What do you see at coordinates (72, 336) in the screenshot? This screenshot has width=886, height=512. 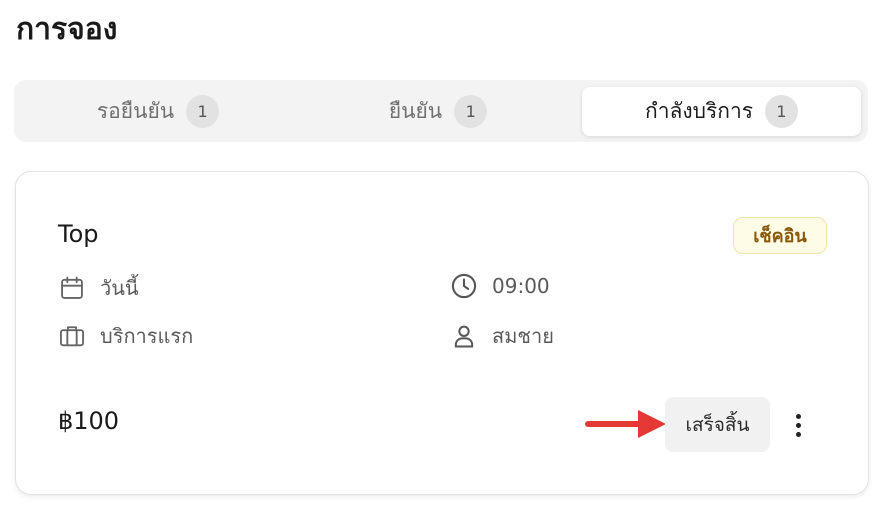 I see `briefcase-icon` at bounding box center [72, 336].